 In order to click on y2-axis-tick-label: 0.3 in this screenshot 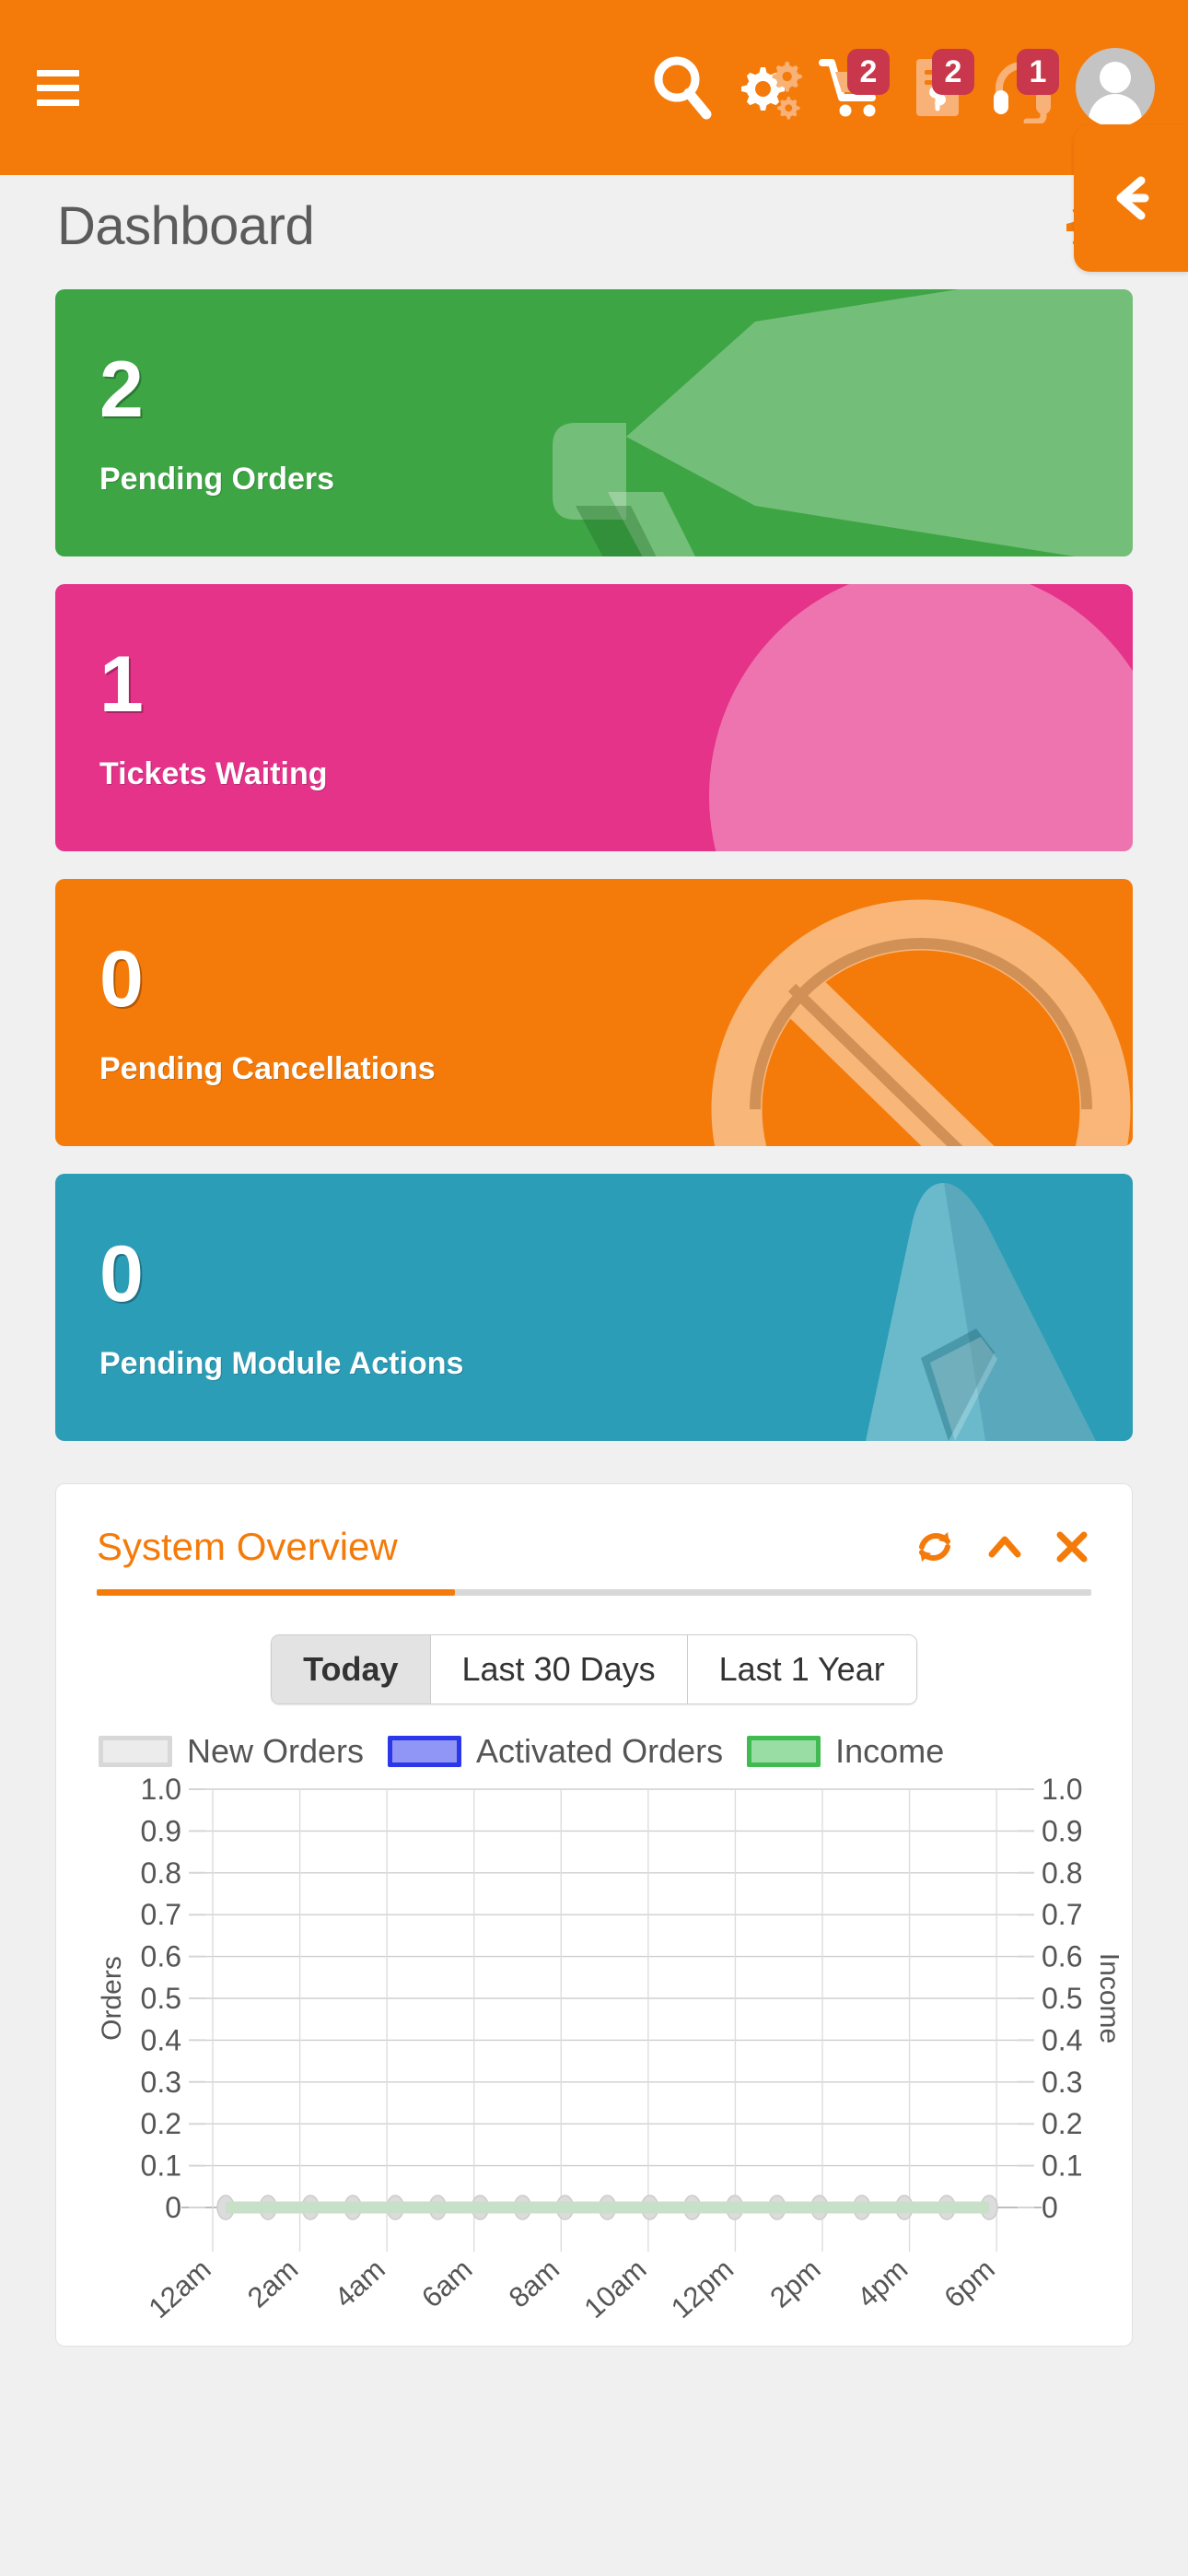, I will do `click(1062, 2082)`.